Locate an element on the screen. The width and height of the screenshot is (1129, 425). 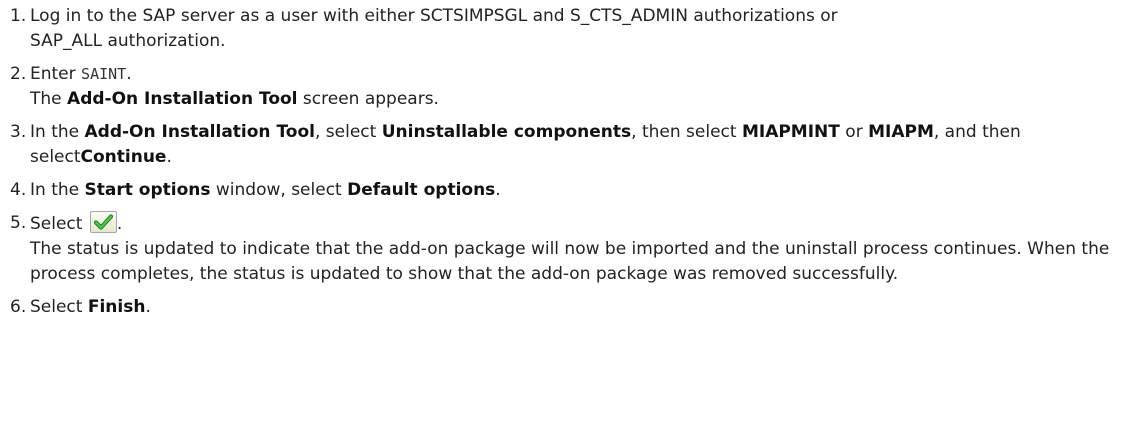
step-number: 2. is located at coordinates (18, 74).